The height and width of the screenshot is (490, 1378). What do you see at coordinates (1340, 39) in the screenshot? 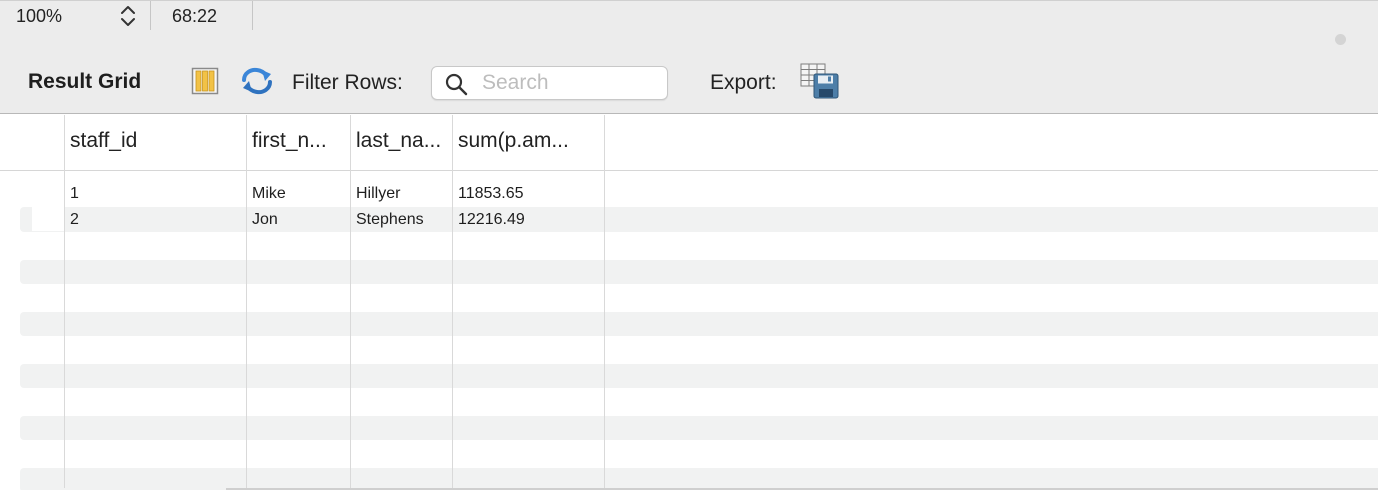
I see `window-indicator-dot` at bounding box center [1340, 39].